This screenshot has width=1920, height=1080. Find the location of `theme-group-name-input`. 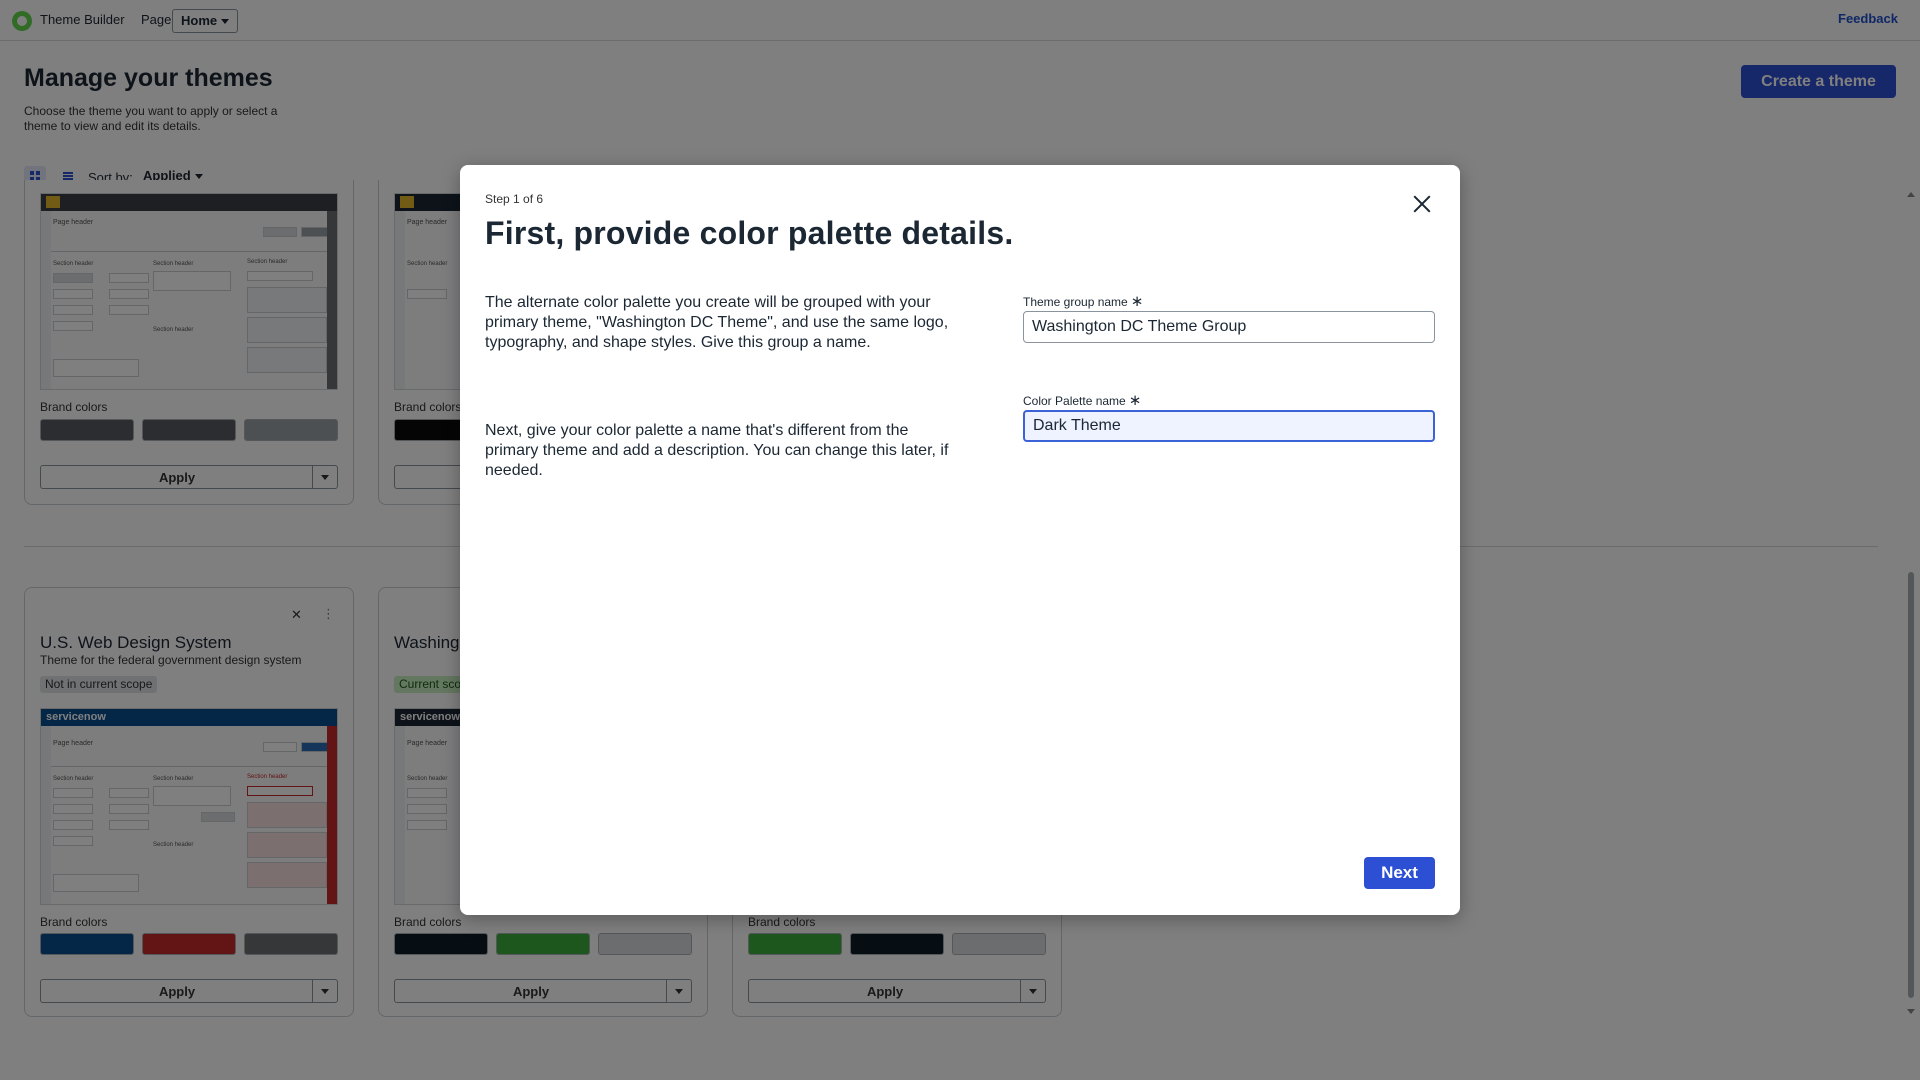

theme-group-name-input is located at coordinates (1229, 327).